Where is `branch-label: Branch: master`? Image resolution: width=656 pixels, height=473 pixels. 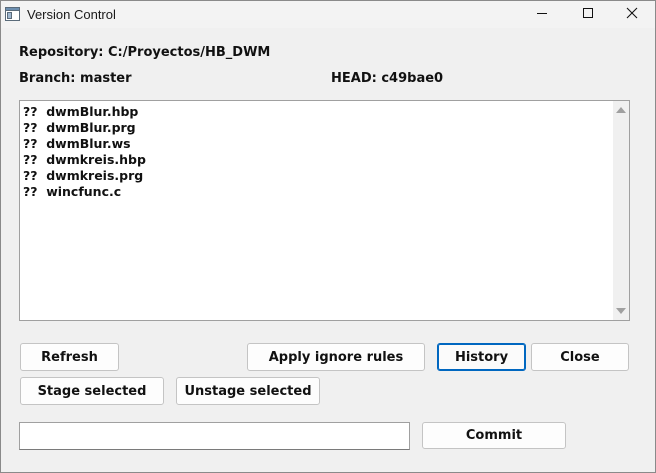 branch-label: Branch: master is located at coordinates (75, 78).